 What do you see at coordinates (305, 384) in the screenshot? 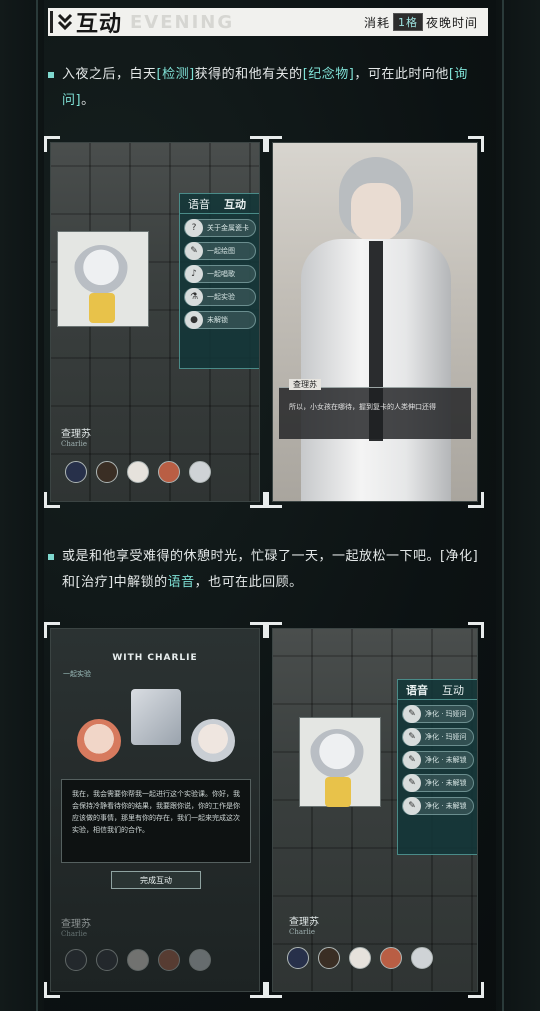
I see `speaker-name: 查理苏` at bounding box center [305, 384].